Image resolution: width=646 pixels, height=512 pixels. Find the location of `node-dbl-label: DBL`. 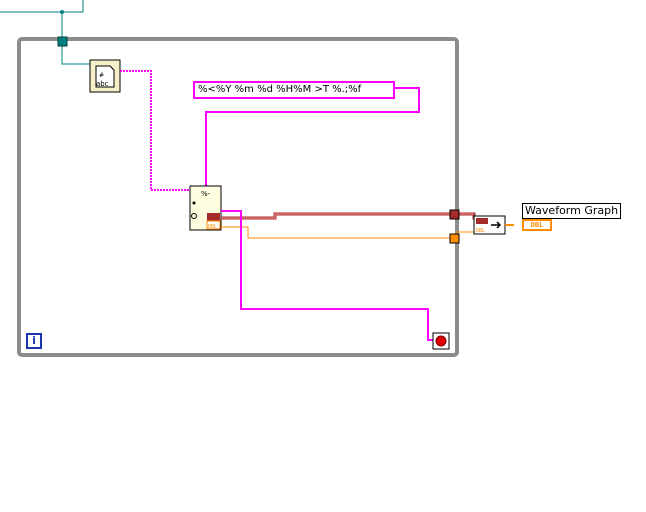

node-dbl-label: DBL is located at coordinates (212, 227).